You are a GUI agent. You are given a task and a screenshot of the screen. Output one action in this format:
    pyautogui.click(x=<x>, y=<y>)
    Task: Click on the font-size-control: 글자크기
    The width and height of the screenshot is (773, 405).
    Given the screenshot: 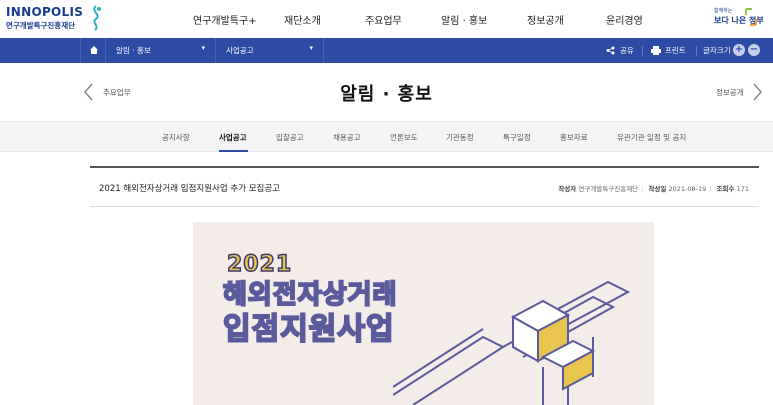 What is the action you would take?
    pyautogui.click(x=719, y=50)
    